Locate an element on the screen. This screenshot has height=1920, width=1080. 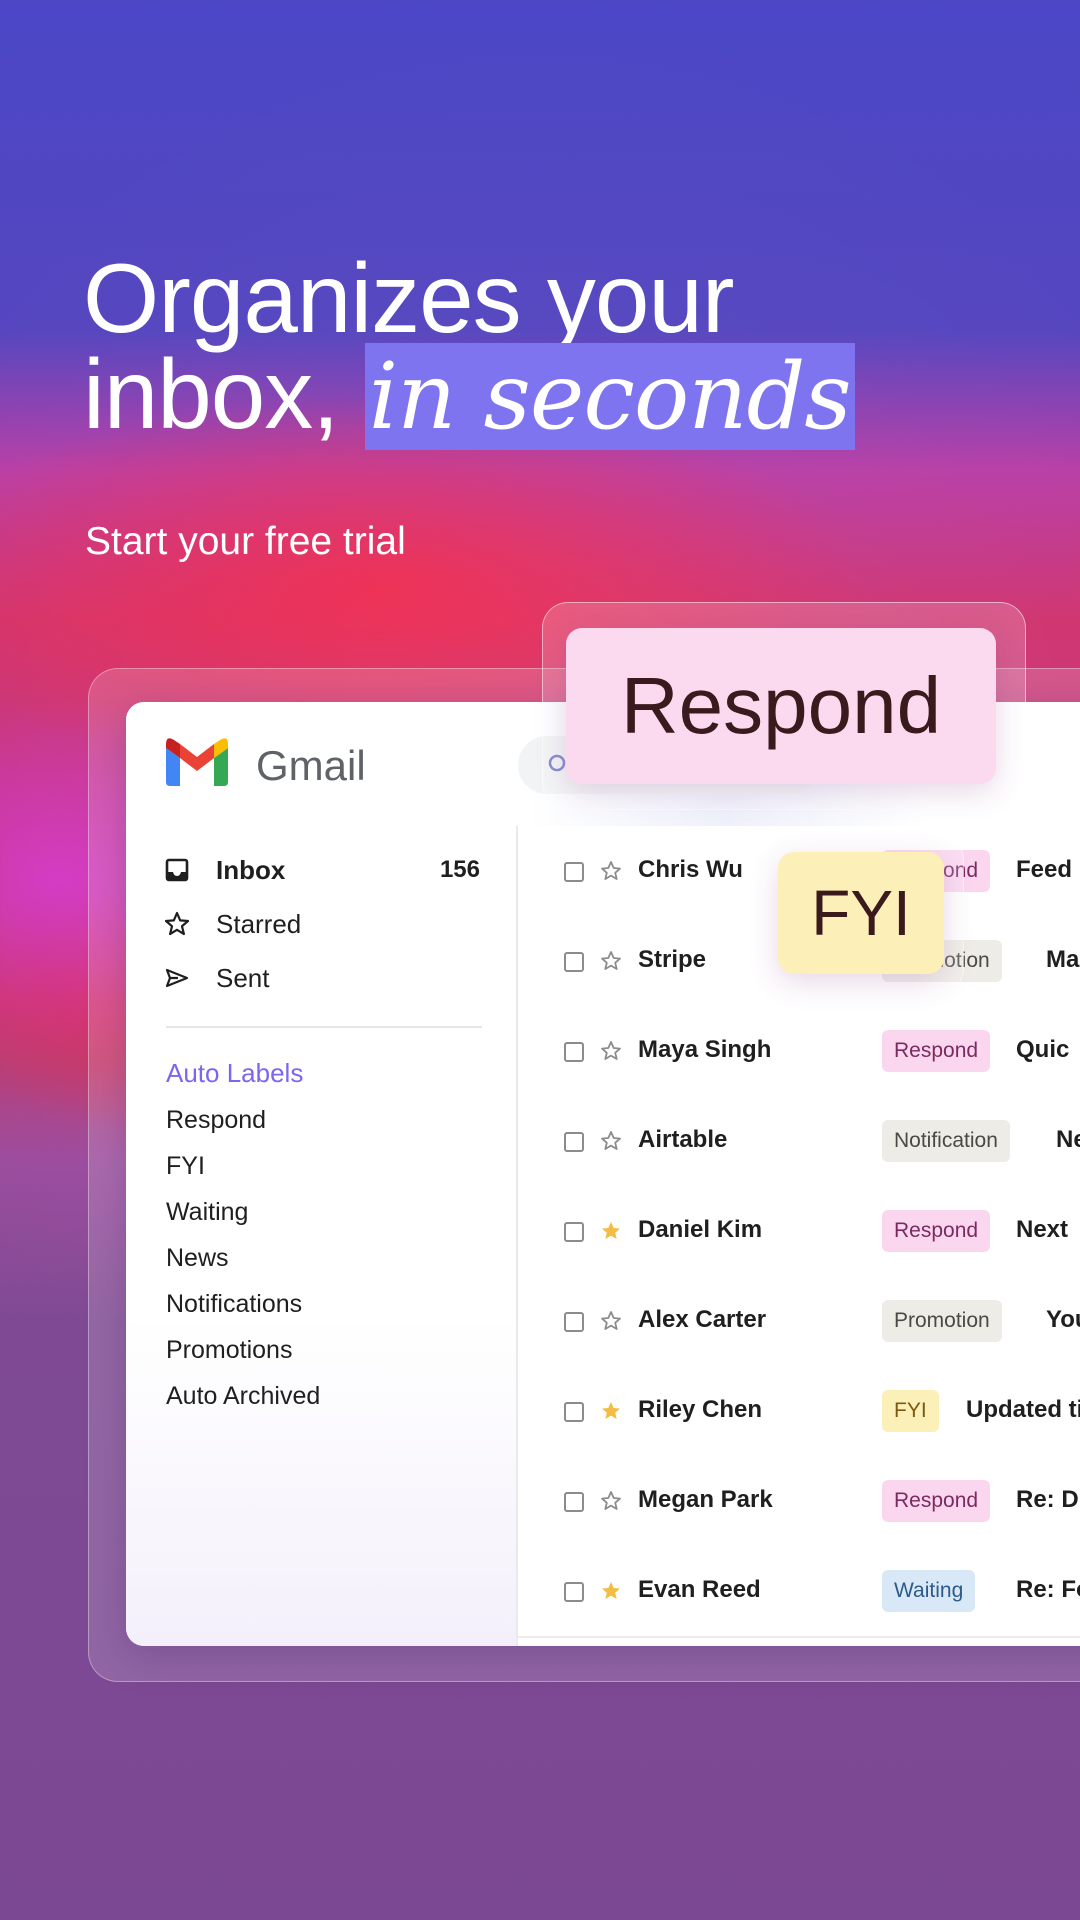
sidebar-item-starred: Starred is located at coordinates (322, 924).